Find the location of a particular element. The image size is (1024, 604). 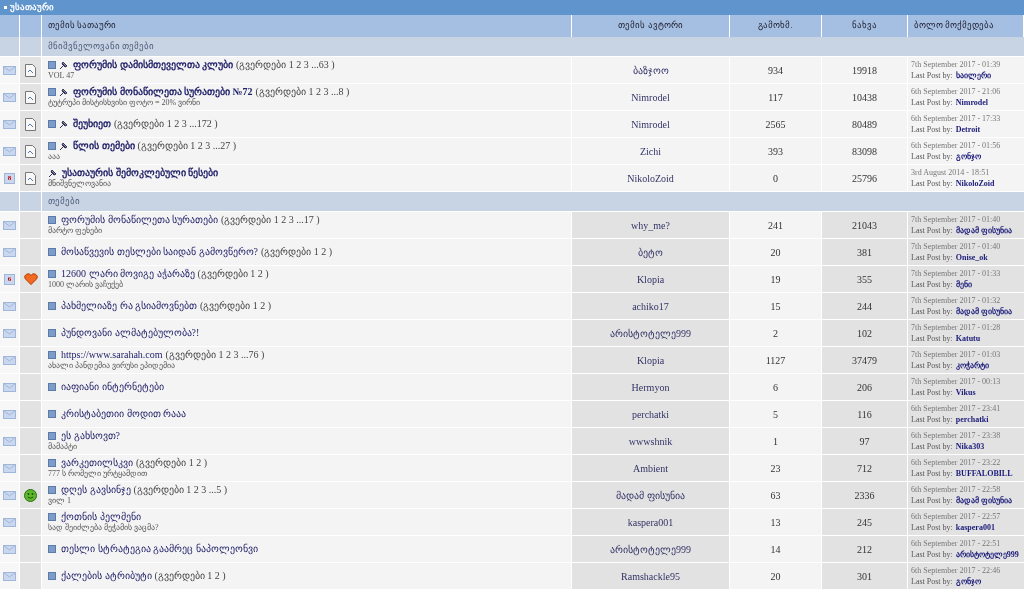

topic-title-link: პახმელიაზე რა გსიამოვნებთ is located at coordinates (129, 306).